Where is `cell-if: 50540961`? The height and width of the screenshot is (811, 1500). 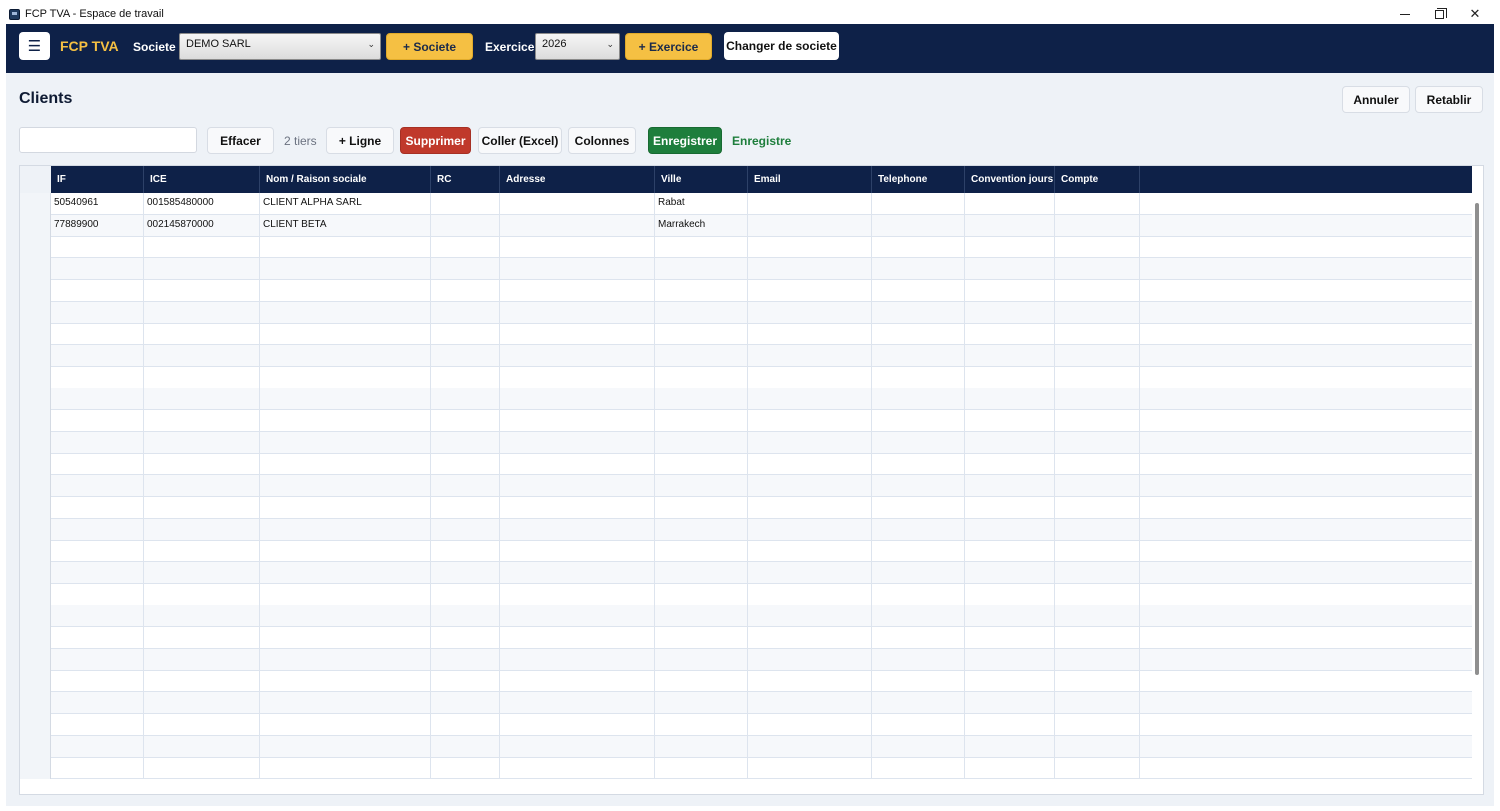 cell-if: 50540961 is located at coordinates (97, 204).